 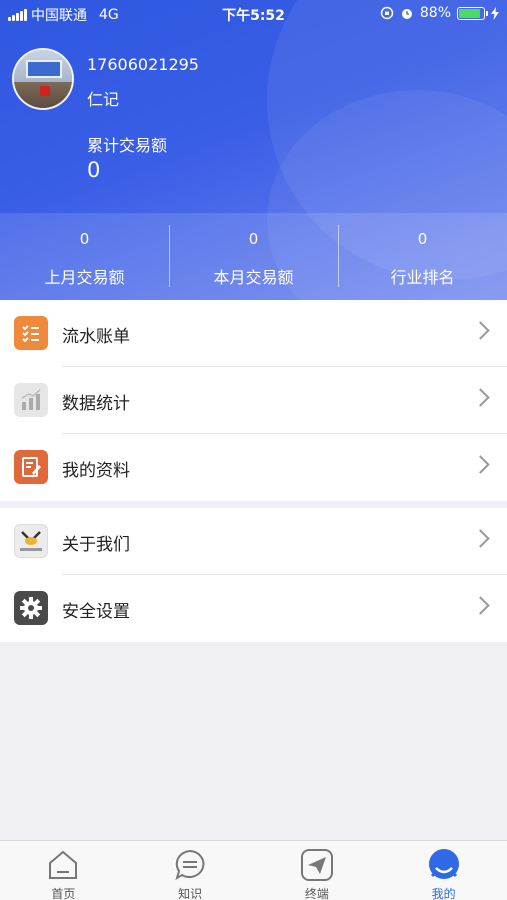 I want to click on rotation-lock-icon, so click(x=387, y=13).